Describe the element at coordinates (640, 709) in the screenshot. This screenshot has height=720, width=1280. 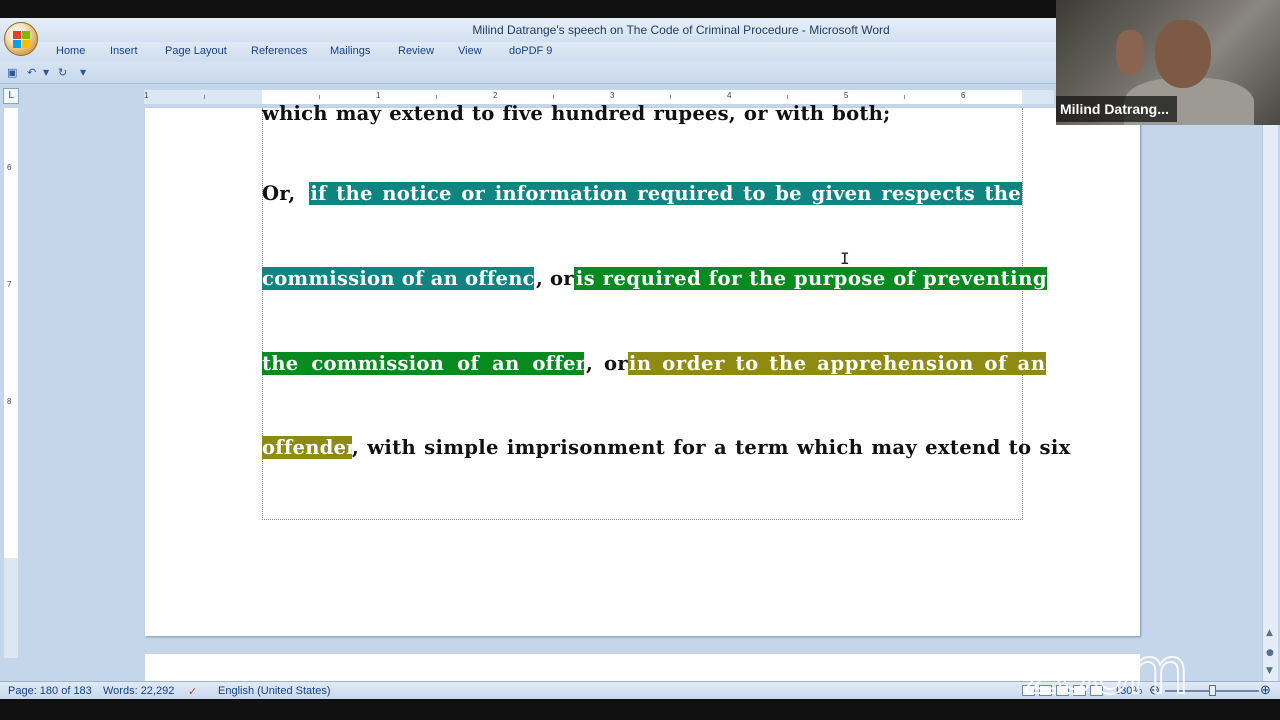
I see `screen-bottom-bar` at that location.